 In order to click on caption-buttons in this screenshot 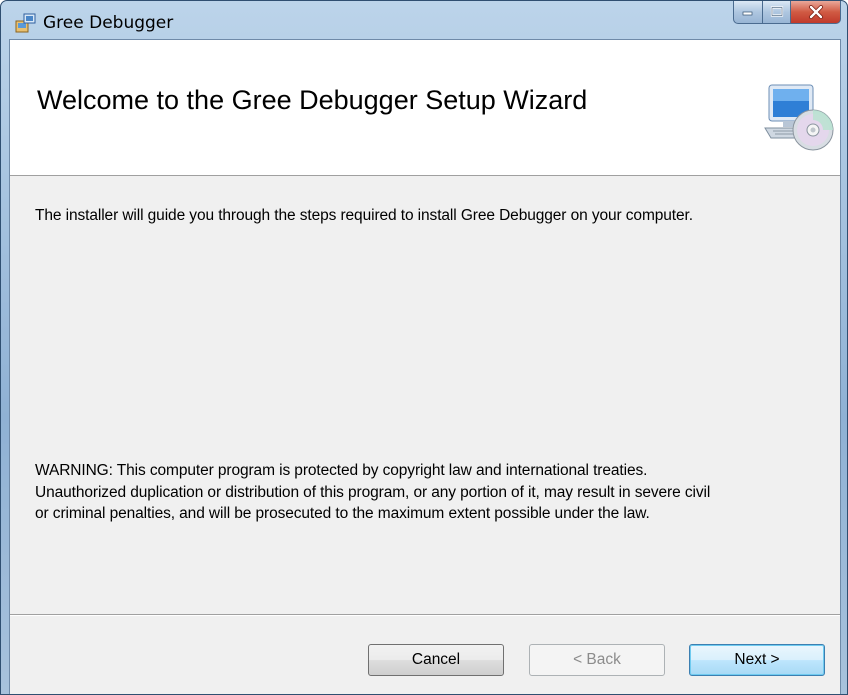, I will do `click(787, 13)`.